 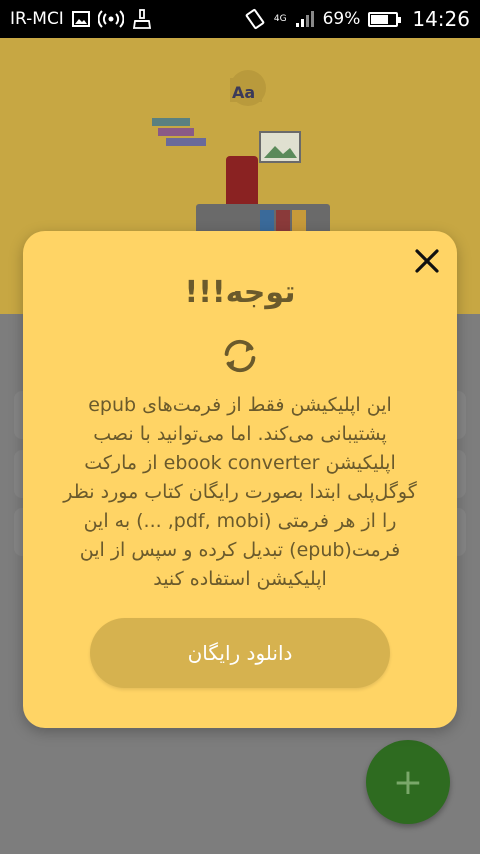 I want to click on close-icon, so click(x=427, y=261).